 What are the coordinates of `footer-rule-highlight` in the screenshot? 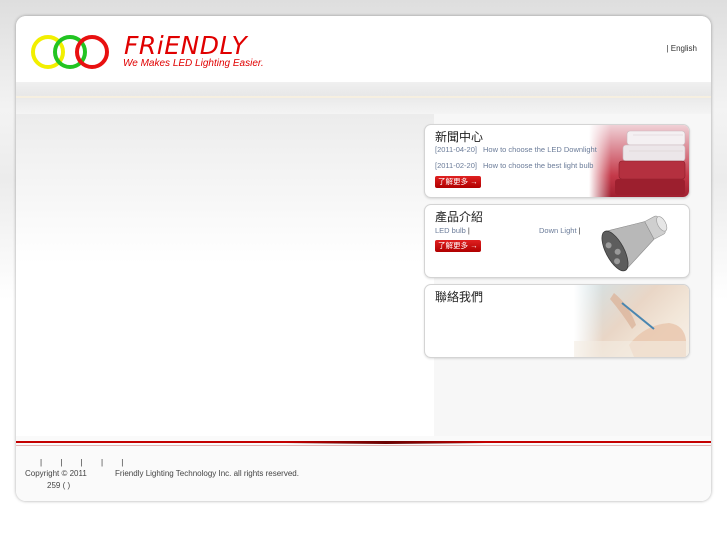 It's located at (386, 442).